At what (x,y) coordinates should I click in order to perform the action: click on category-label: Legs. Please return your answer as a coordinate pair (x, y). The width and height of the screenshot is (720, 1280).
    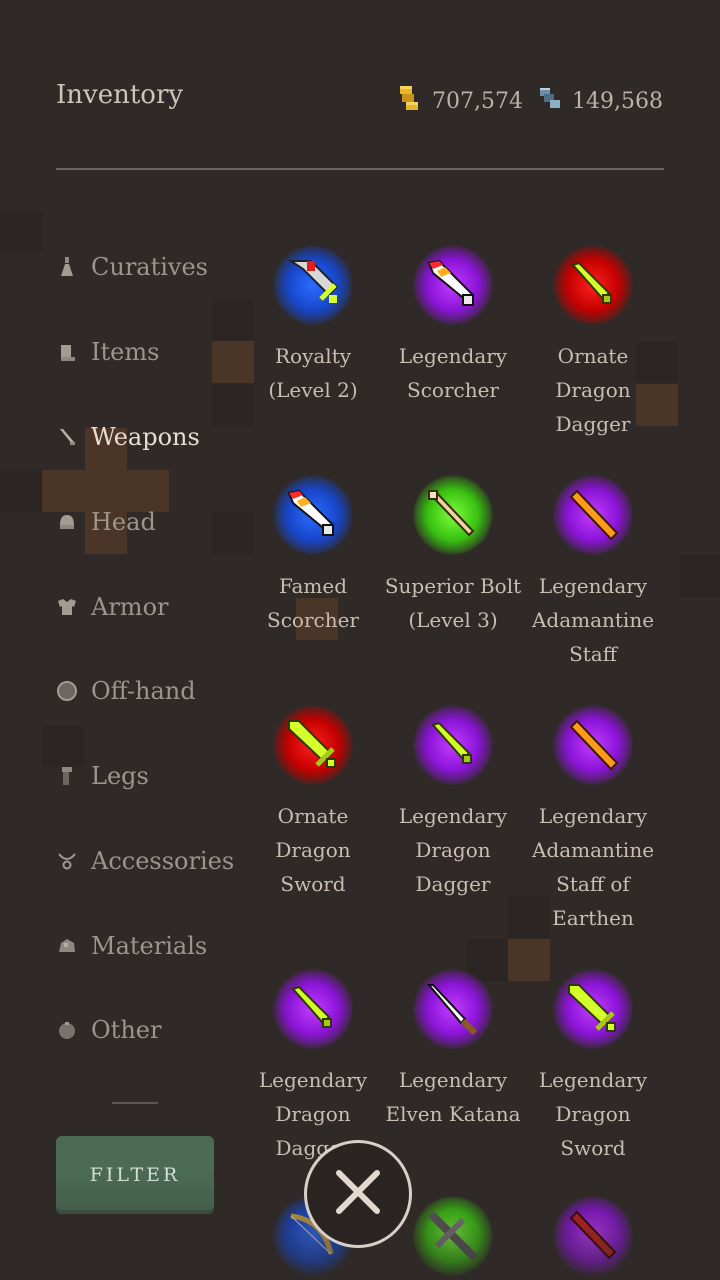
    Looking at the image, I should click on (120, 776).